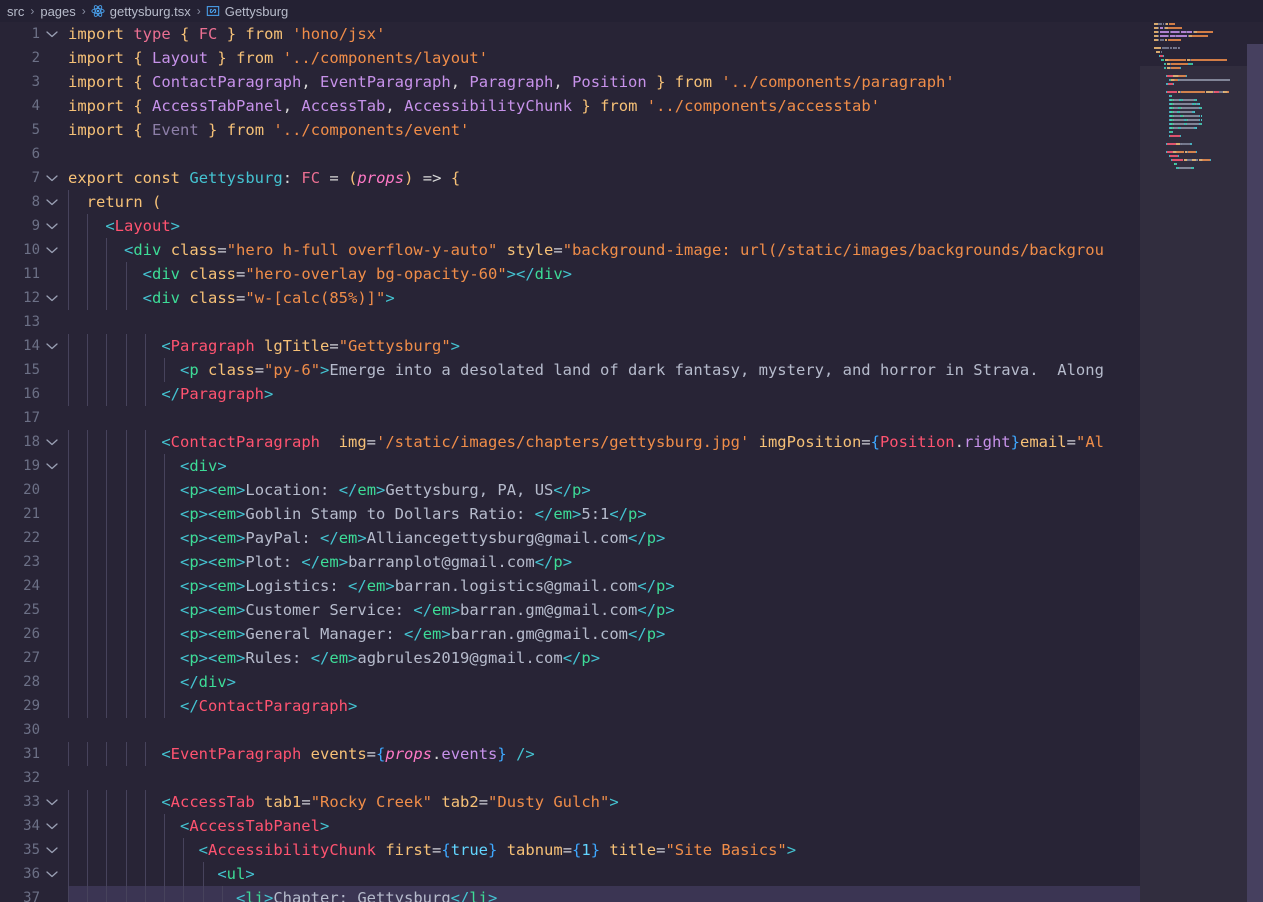 Image resolution: width=1263 pixels, height=902 pixels. What do you see at coordinates (31, 394) in the screenshot?
I see `line-number: 16` at bounding box center [31, 394].